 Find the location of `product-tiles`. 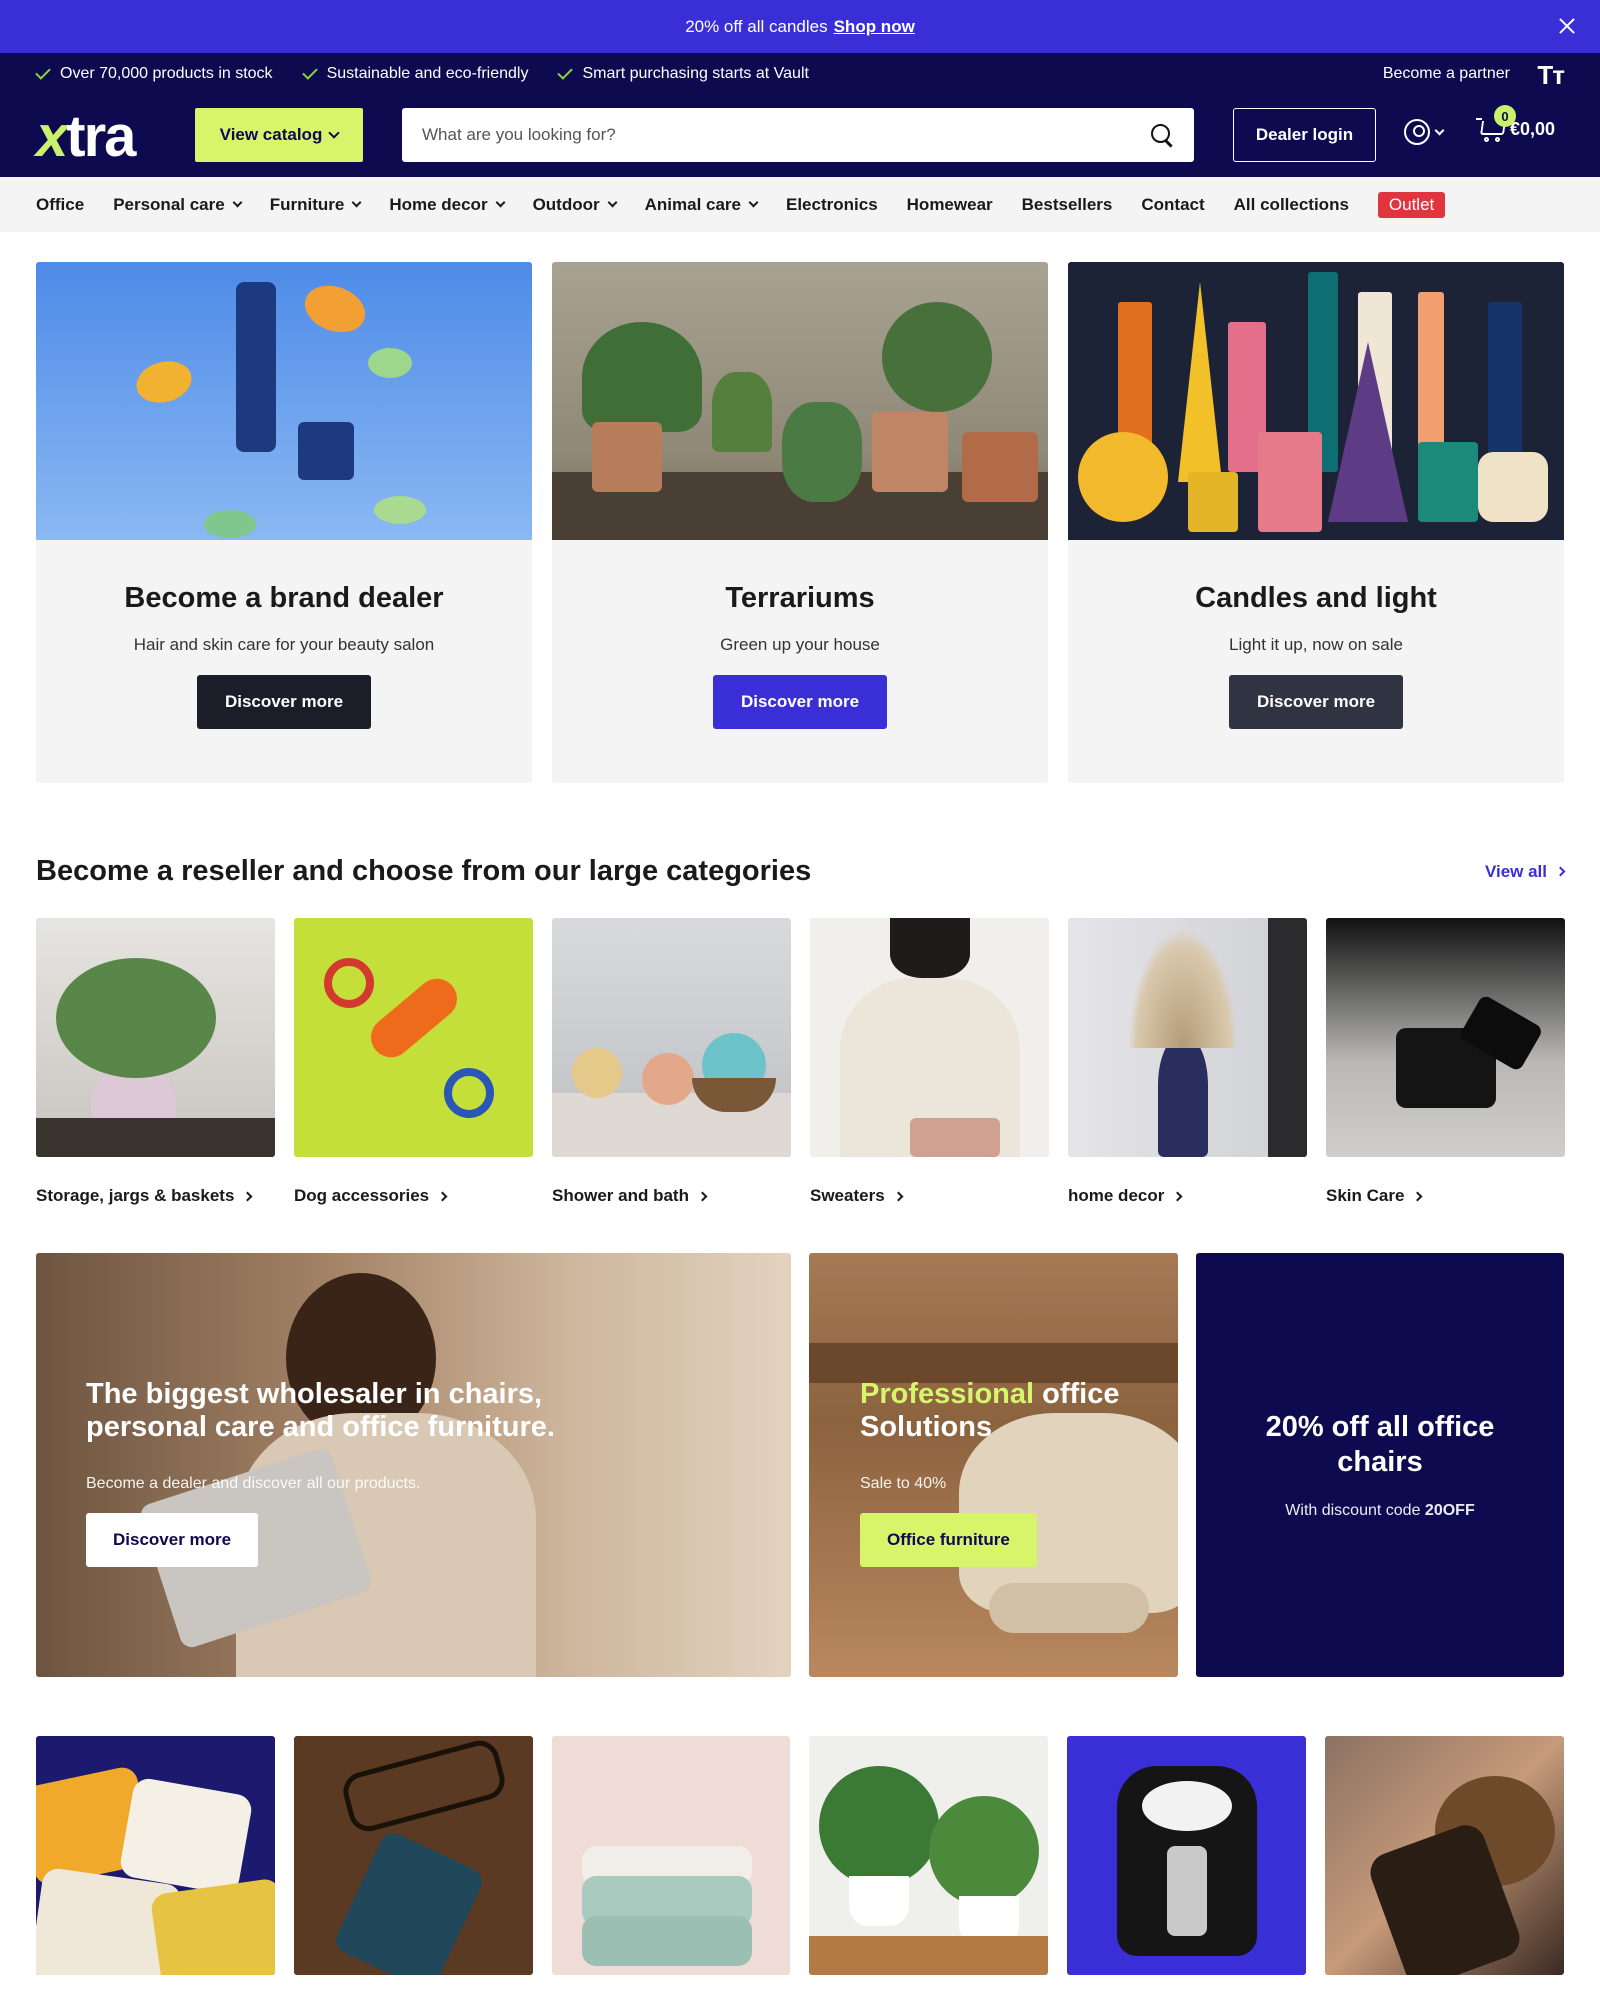

product-tiles is located at coordinates (800, 1855).